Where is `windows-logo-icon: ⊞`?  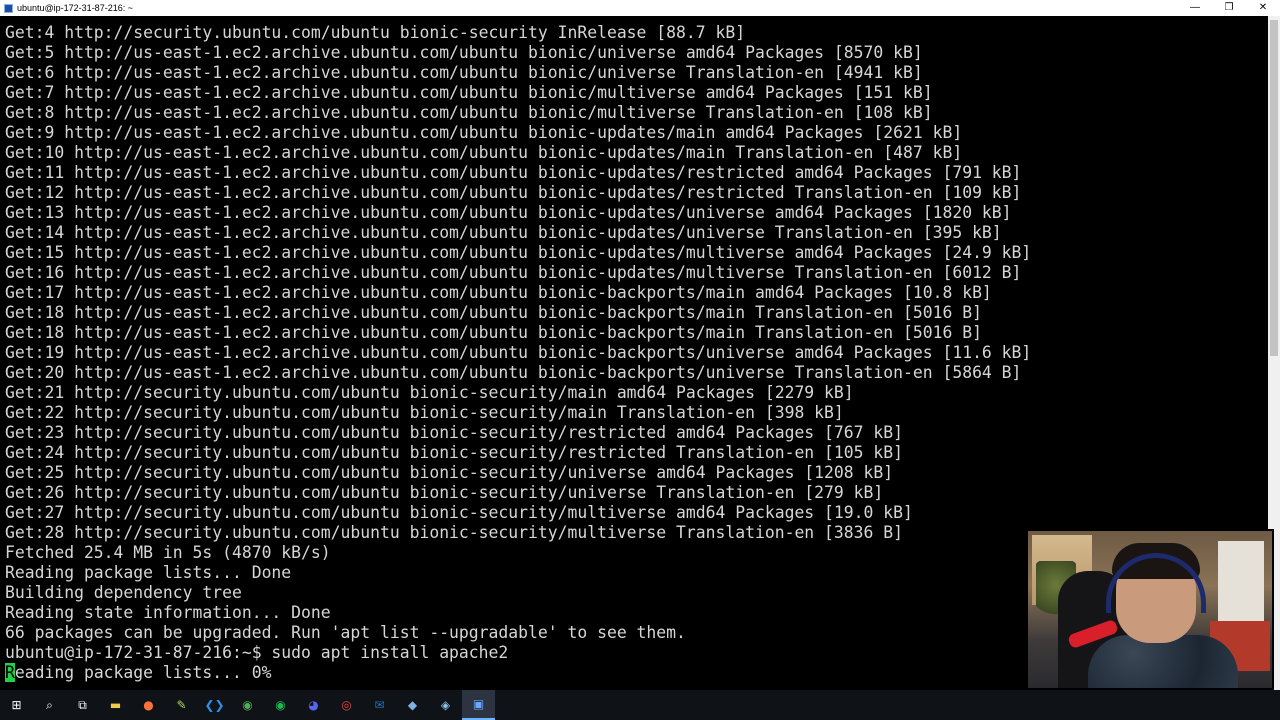
windows-logo-icon: ⊞ is located at coordinates (16, 705).